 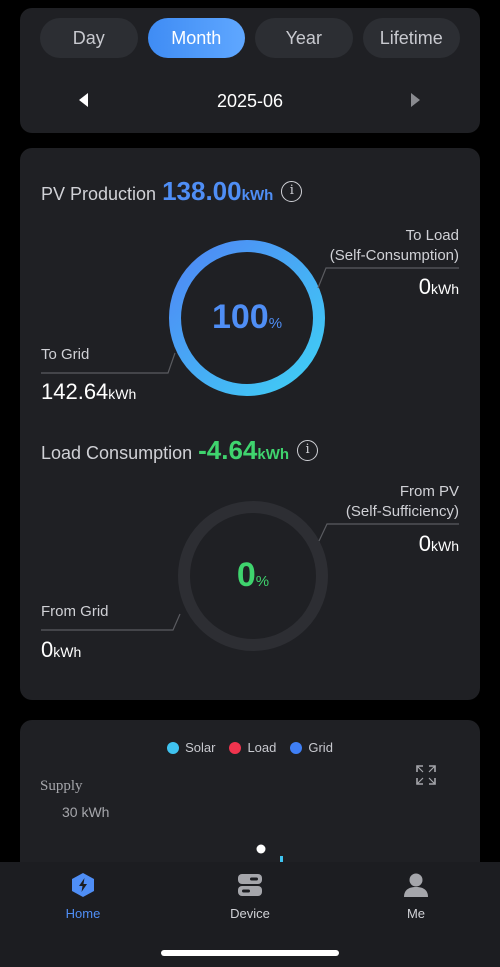 I want to click on to-grid-label: To Grid, so click(x=65, y=354).